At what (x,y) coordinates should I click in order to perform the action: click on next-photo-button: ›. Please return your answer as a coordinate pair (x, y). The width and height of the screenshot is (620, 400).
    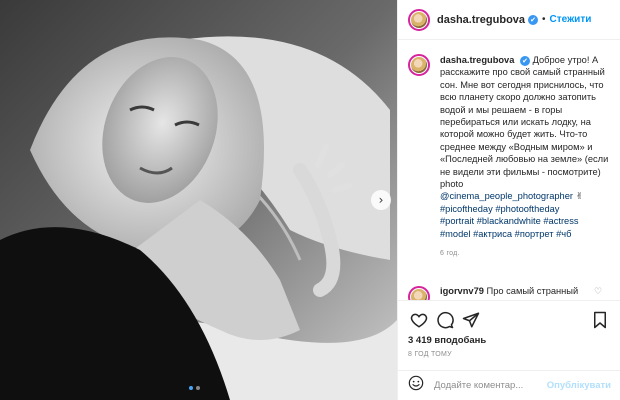
    Looking at the image, I should click on (381, 200).